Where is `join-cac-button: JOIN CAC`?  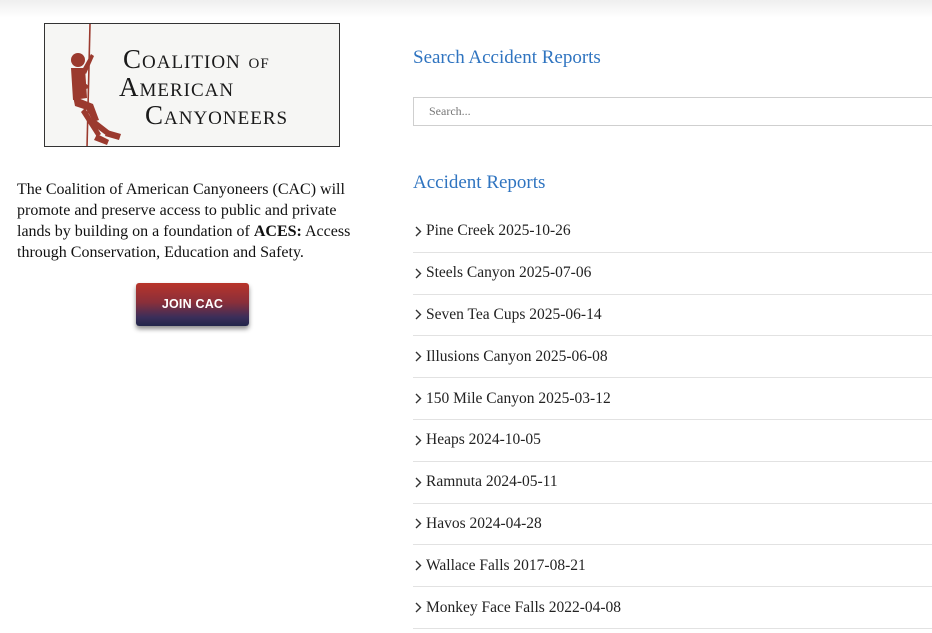
join-cac-button: JOIN CAC is located at coordinates (192, 304).